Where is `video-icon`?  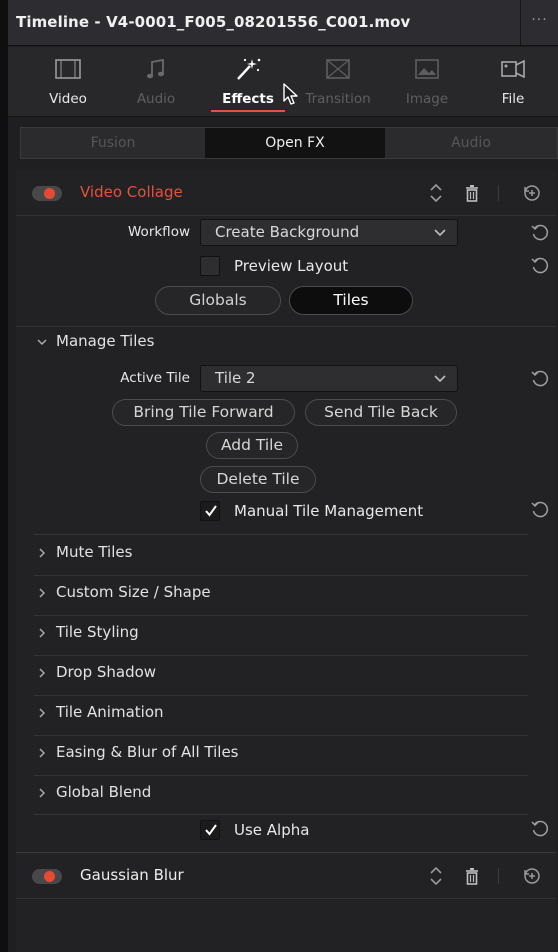
video-icon is located at coordinates (68, 69).